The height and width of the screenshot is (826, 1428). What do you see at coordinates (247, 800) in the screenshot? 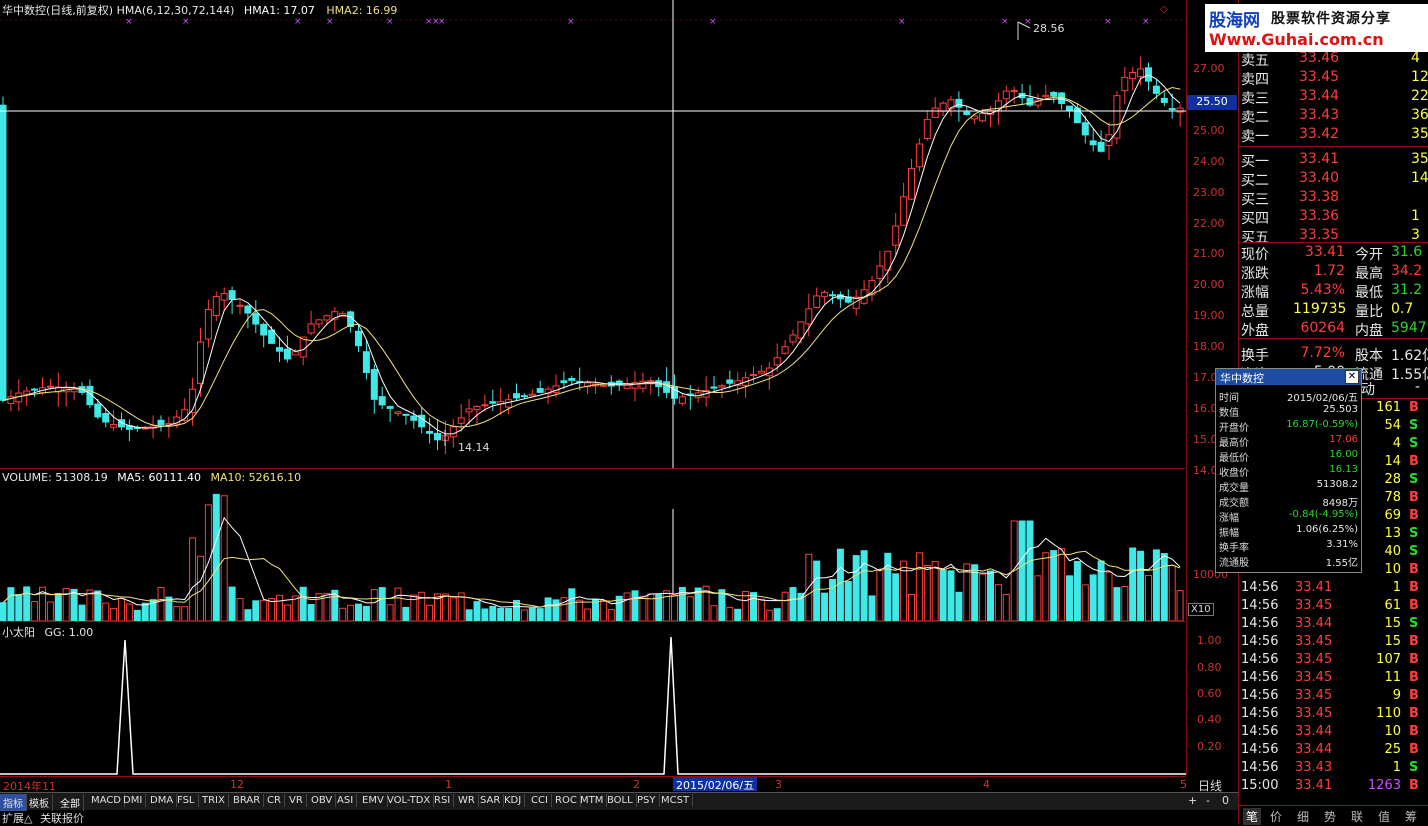
I see `indicator-tab: BRAR` at bounding box center [247, 800].